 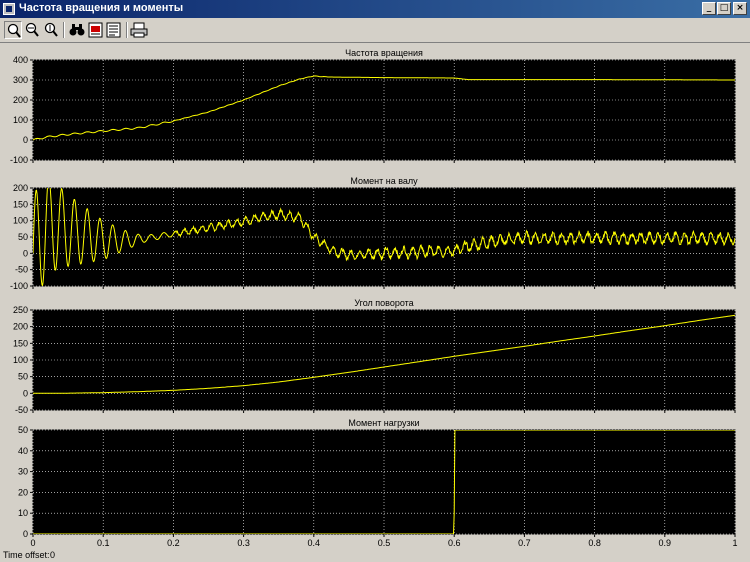 I want to click on window-title: Частота вращения и моменты, so click(x=101, y=8).